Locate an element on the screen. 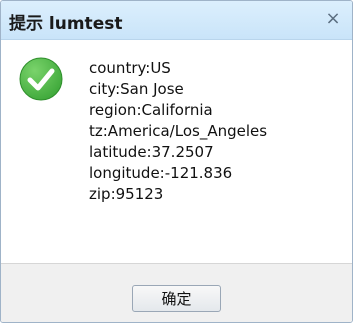 The image size is (353, 323). info-line-country: country:US is located at coordinates (130, 68).